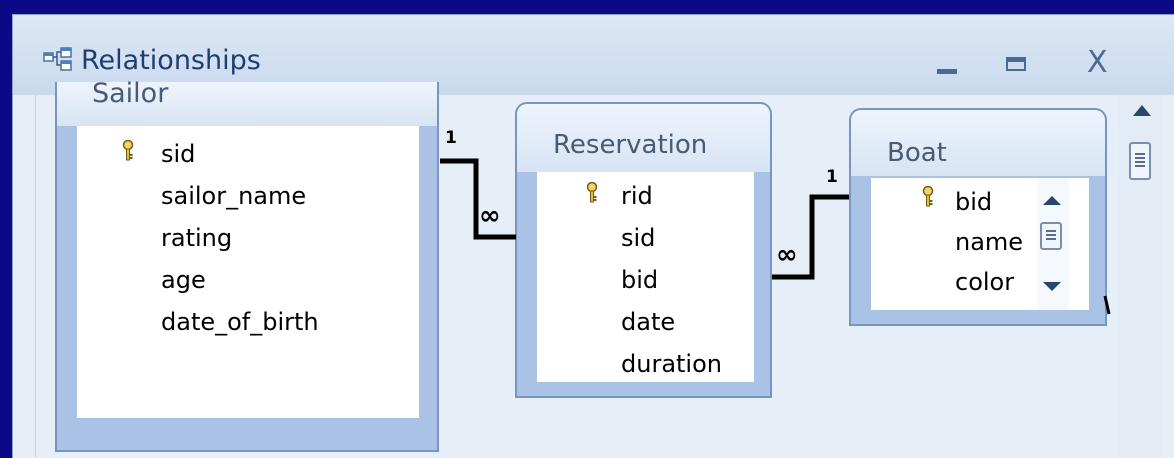  Describe the element at coordinates (978, 217) in the screenshot. I see `table-boat: Boat bid name color` at that location.